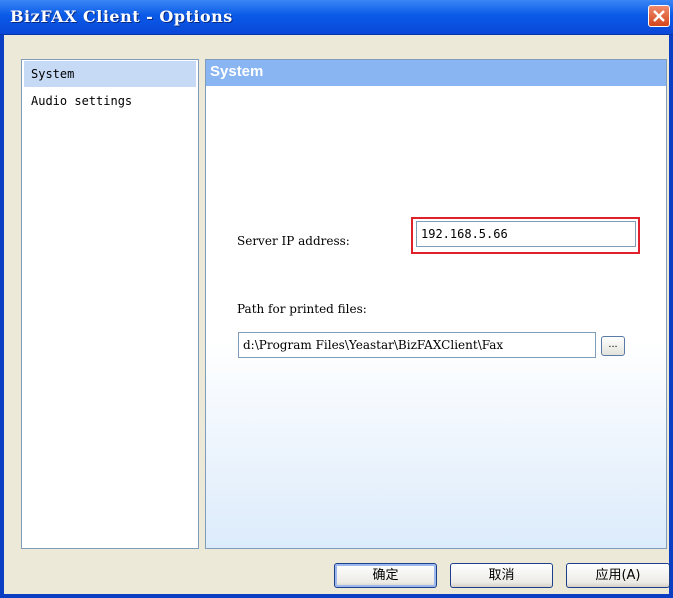 This screenshot has width=673, height=598. Describe the element at coordinates (293, 241) in the screenshot. I see `server-ip-label: Server IP address:` at that location.